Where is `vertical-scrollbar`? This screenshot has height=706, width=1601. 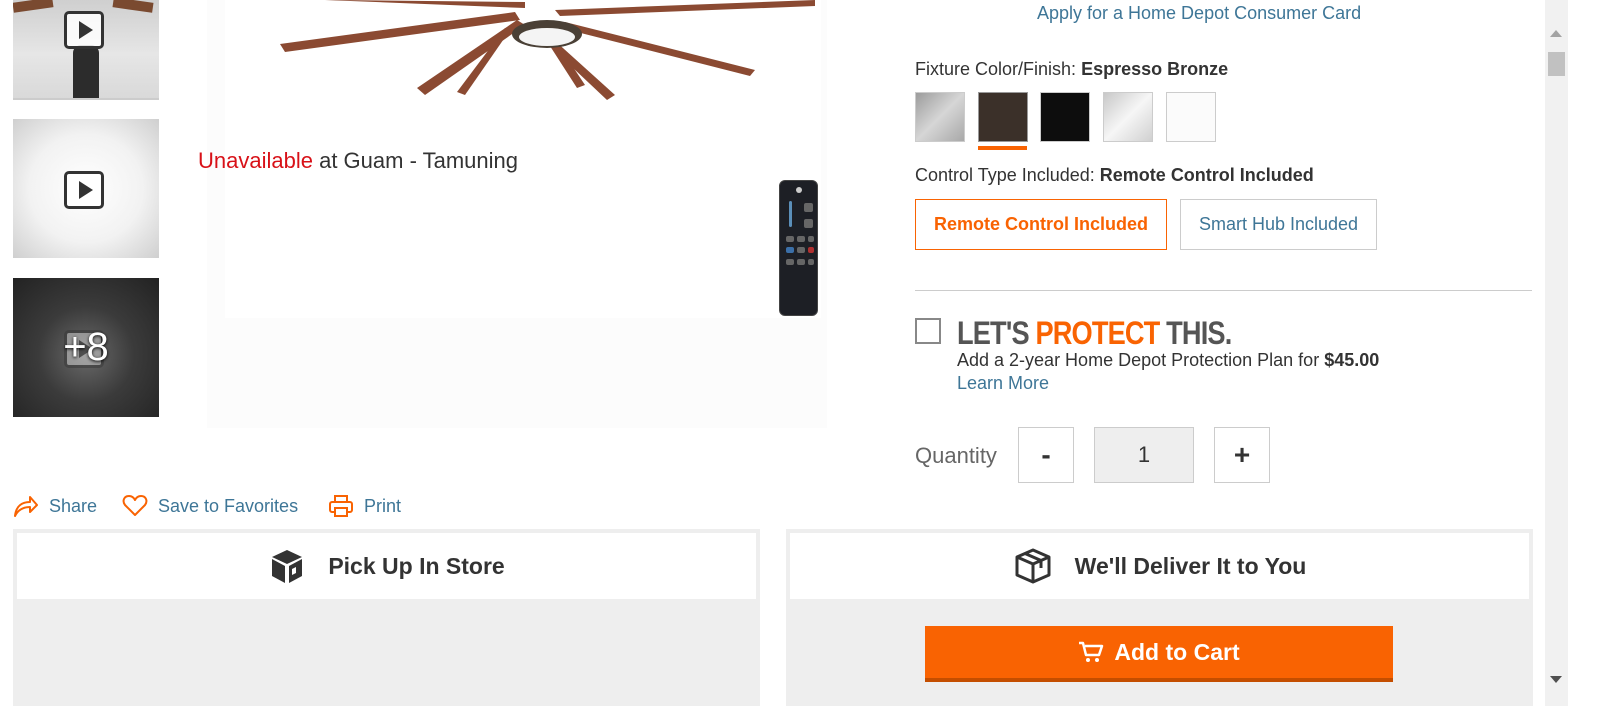
vertical-scrollbar is located at coordinates (1556, 353).